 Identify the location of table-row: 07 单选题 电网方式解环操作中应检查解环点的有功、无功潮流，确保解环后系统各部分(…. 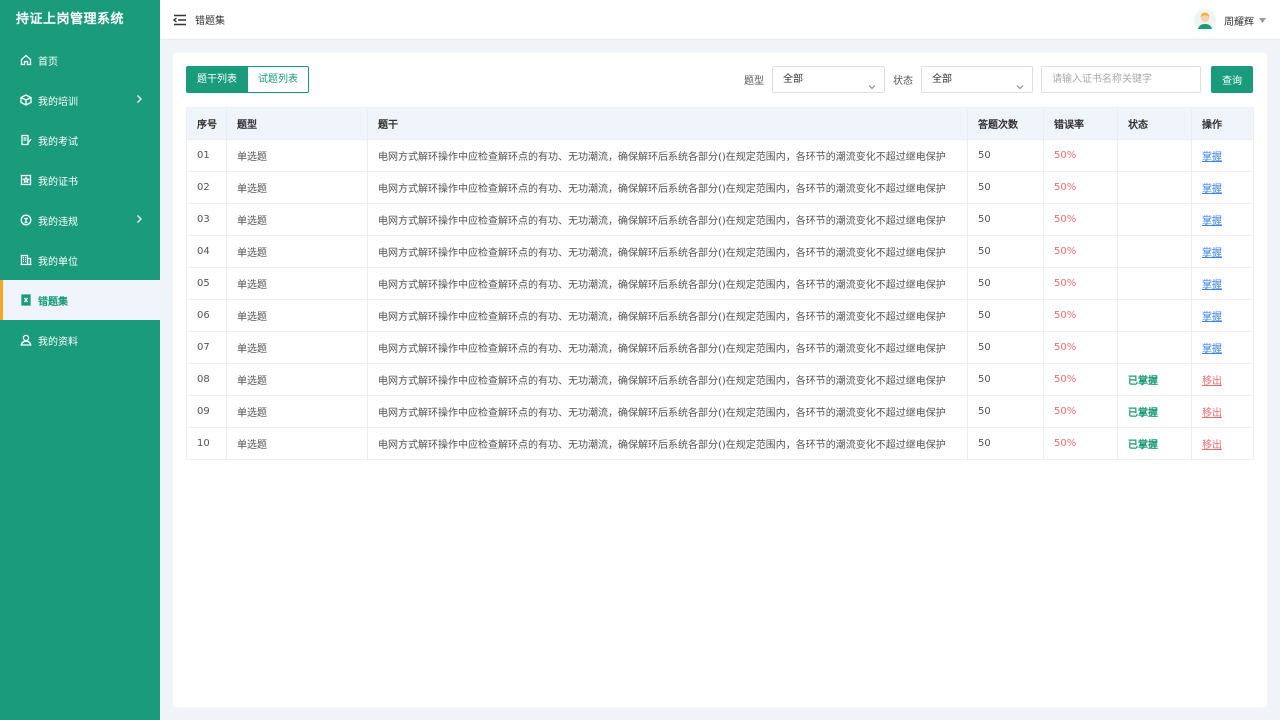
(720, 347).